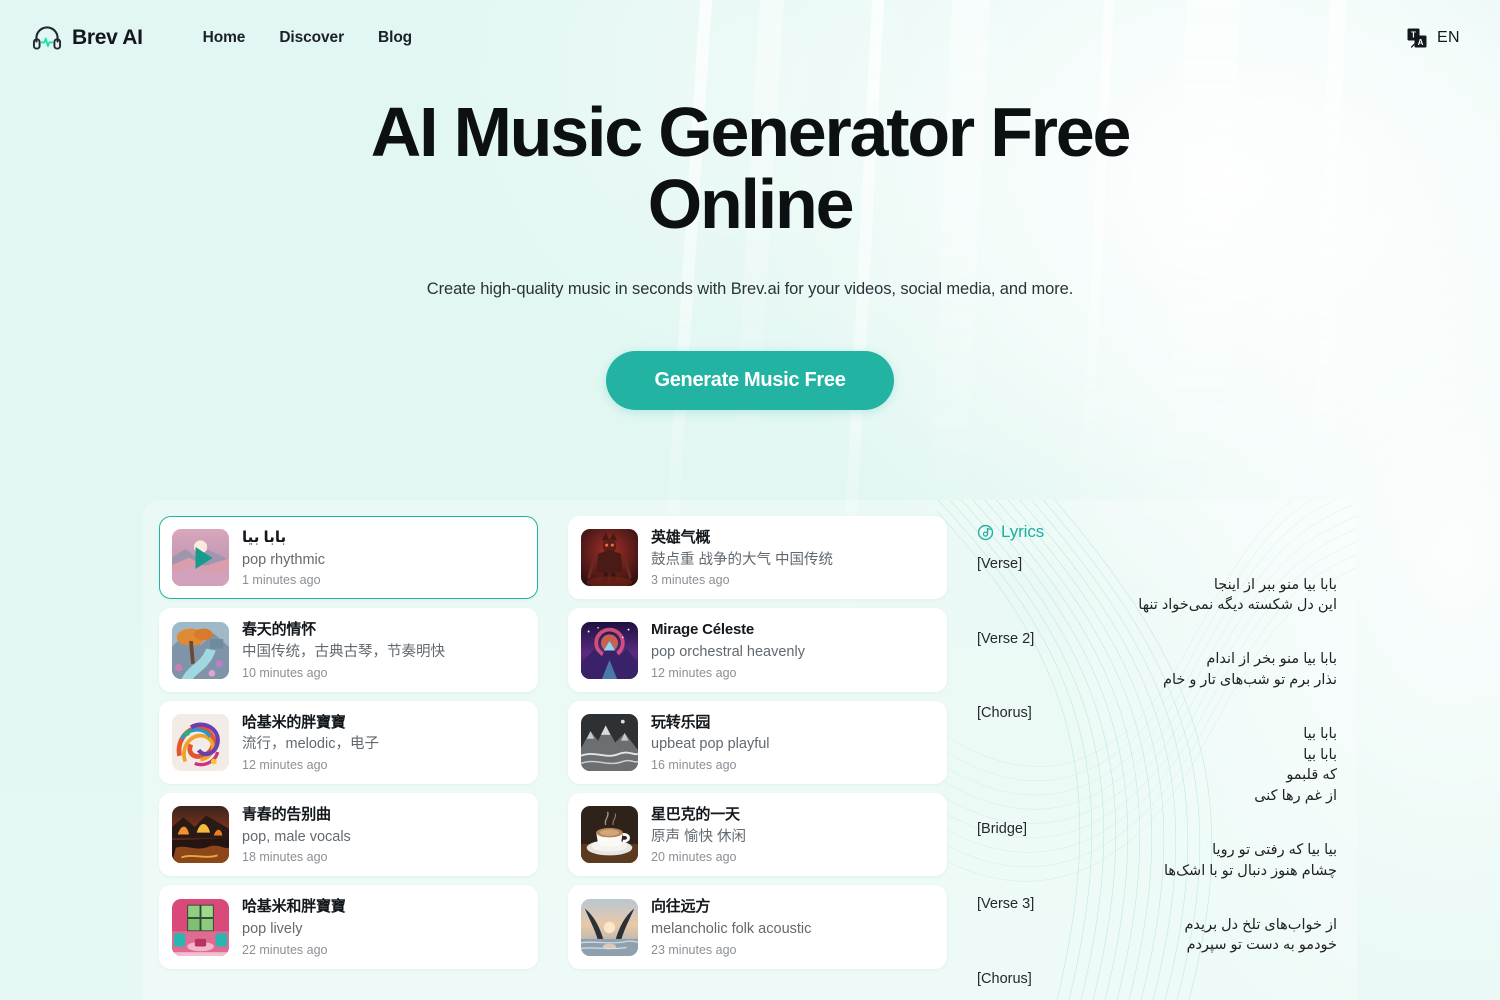 This screenshot has height=1000, width=1500. I want to click on generate-music-button: Generate Music Free, so click(750, 381).